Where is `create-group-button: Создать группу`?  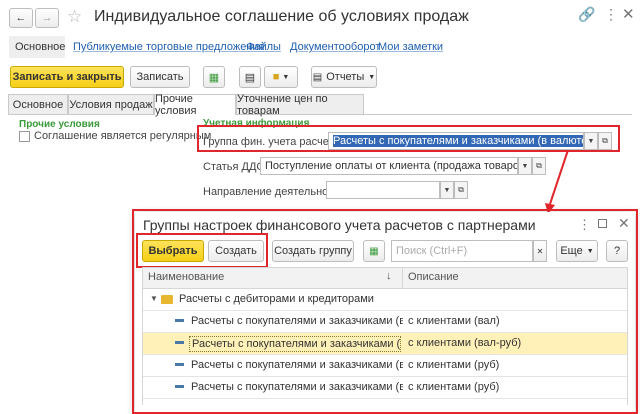
create-group-button: Создать группу is located at coordinates (313, 251).